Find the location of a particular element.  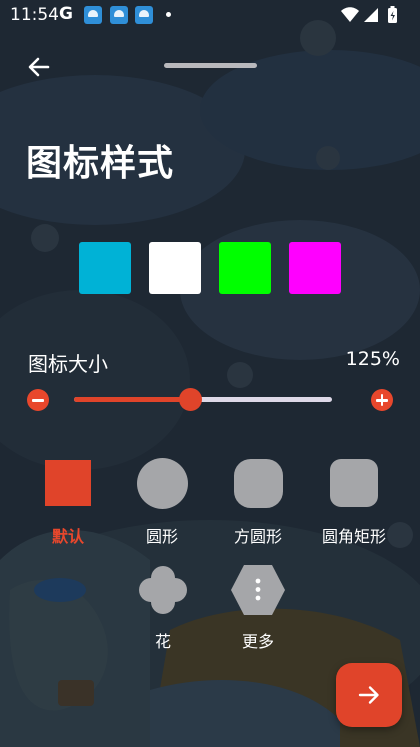

page-title: 图标样式 is located at coordinates (100, 163).